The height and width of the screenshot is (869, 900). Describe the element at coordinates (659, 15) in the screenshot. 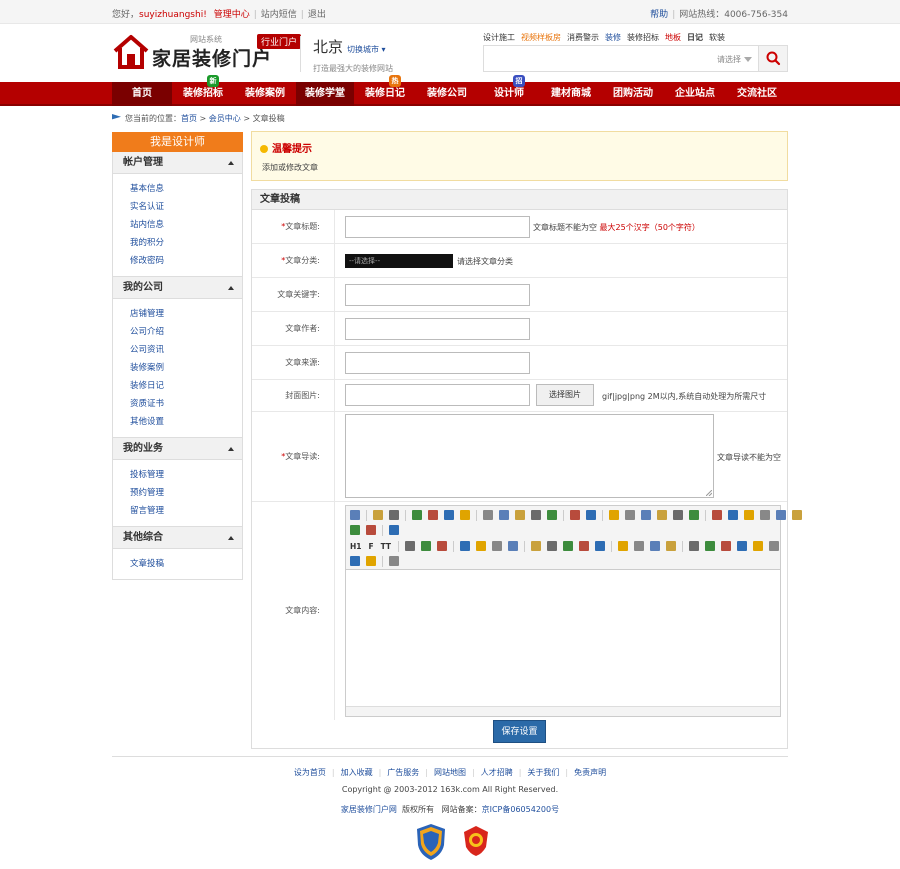

I see `help-link: 帮助` at that location.